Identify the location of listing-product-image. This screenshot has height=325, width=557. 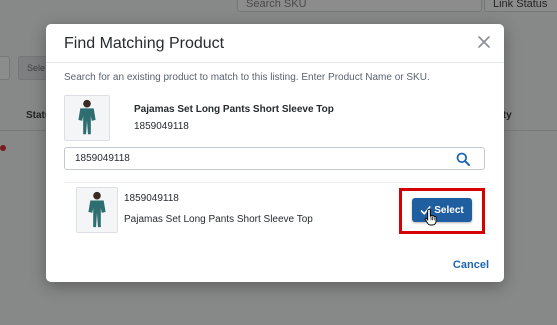
(87, 118).